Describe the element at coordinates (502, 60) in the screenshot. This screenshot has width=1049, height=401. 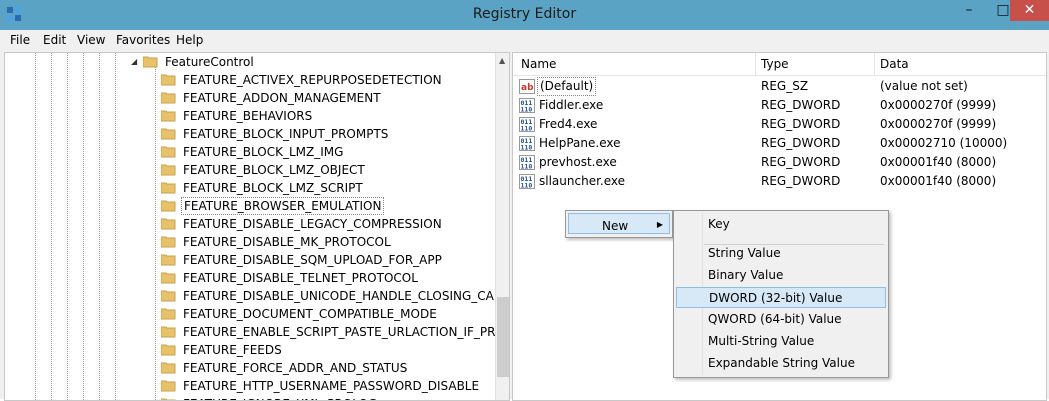
I see `scroll-up-arrow-icon: ▲` at that location.